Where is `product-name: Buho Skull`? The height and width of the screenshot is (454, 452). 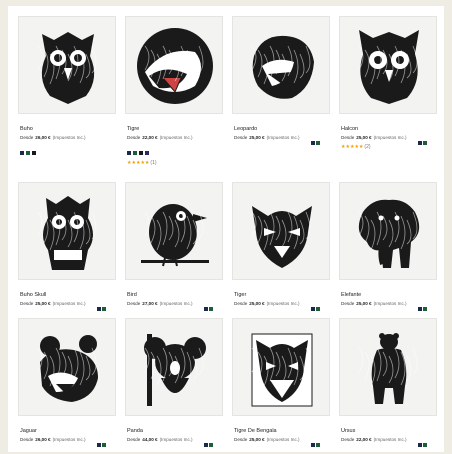 product-name: Buho Skull is located at coordinates (33, 295).